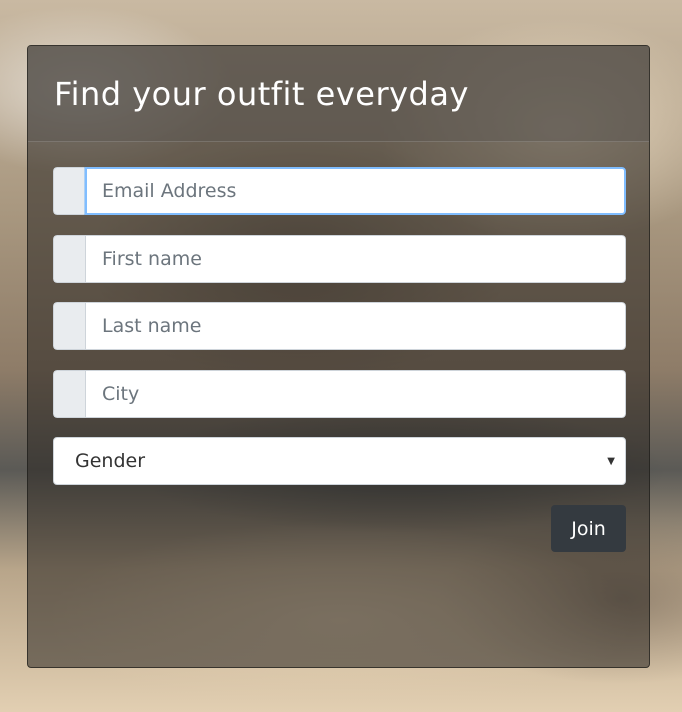  What do you see at coordinates (110, 461) in the screenshot?
I see `gender-select-value: Gender` at bounding box center [110, 461].